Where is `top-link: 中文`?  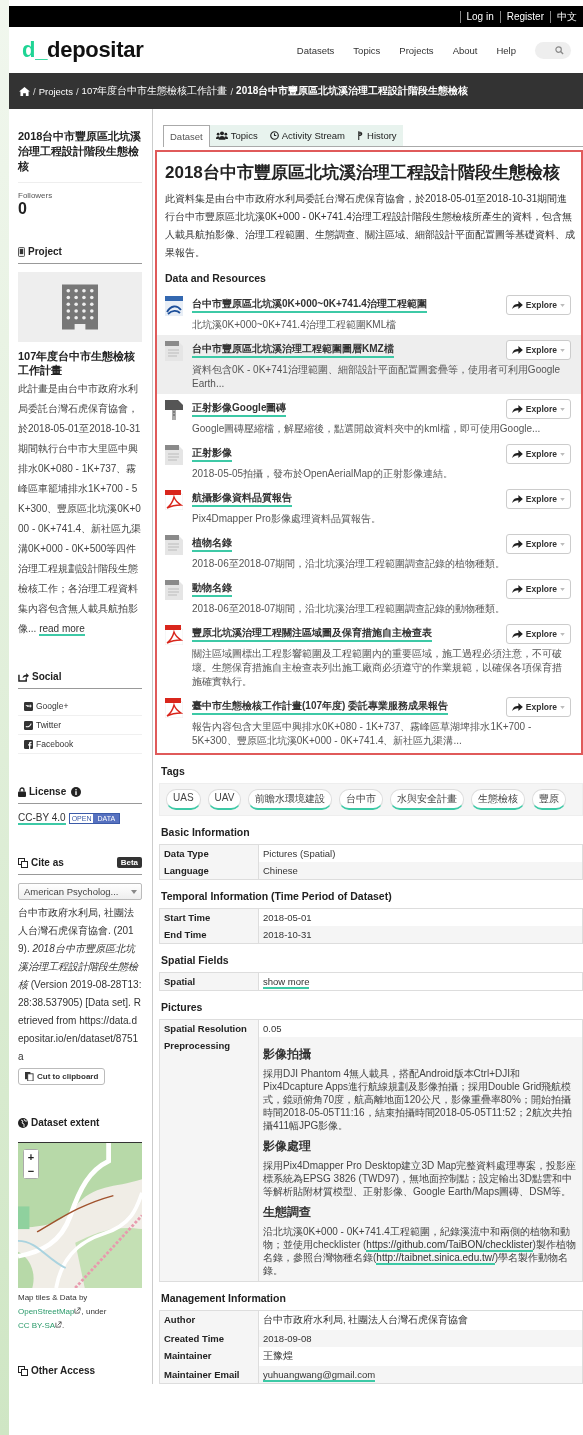
top-link: 中文 is located at coordinates (566, 16).